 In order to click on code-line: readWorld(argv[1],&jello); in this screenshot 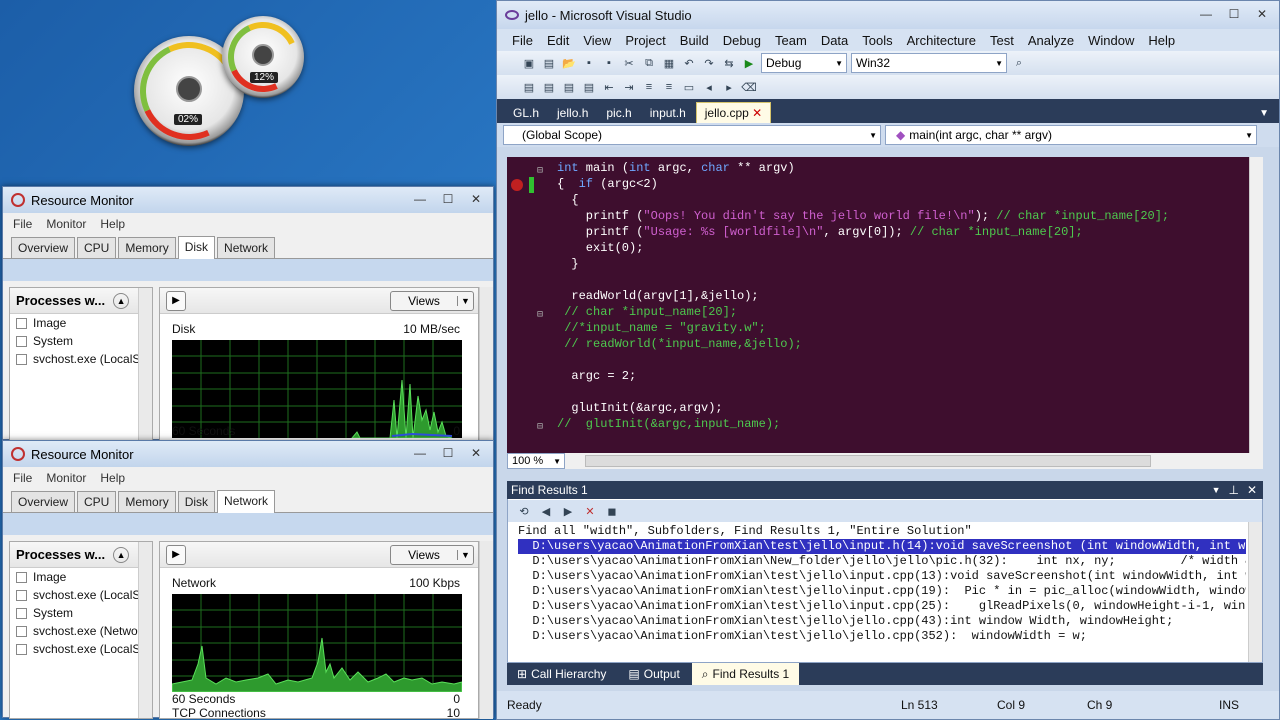, I will do `click(657, 297)`.